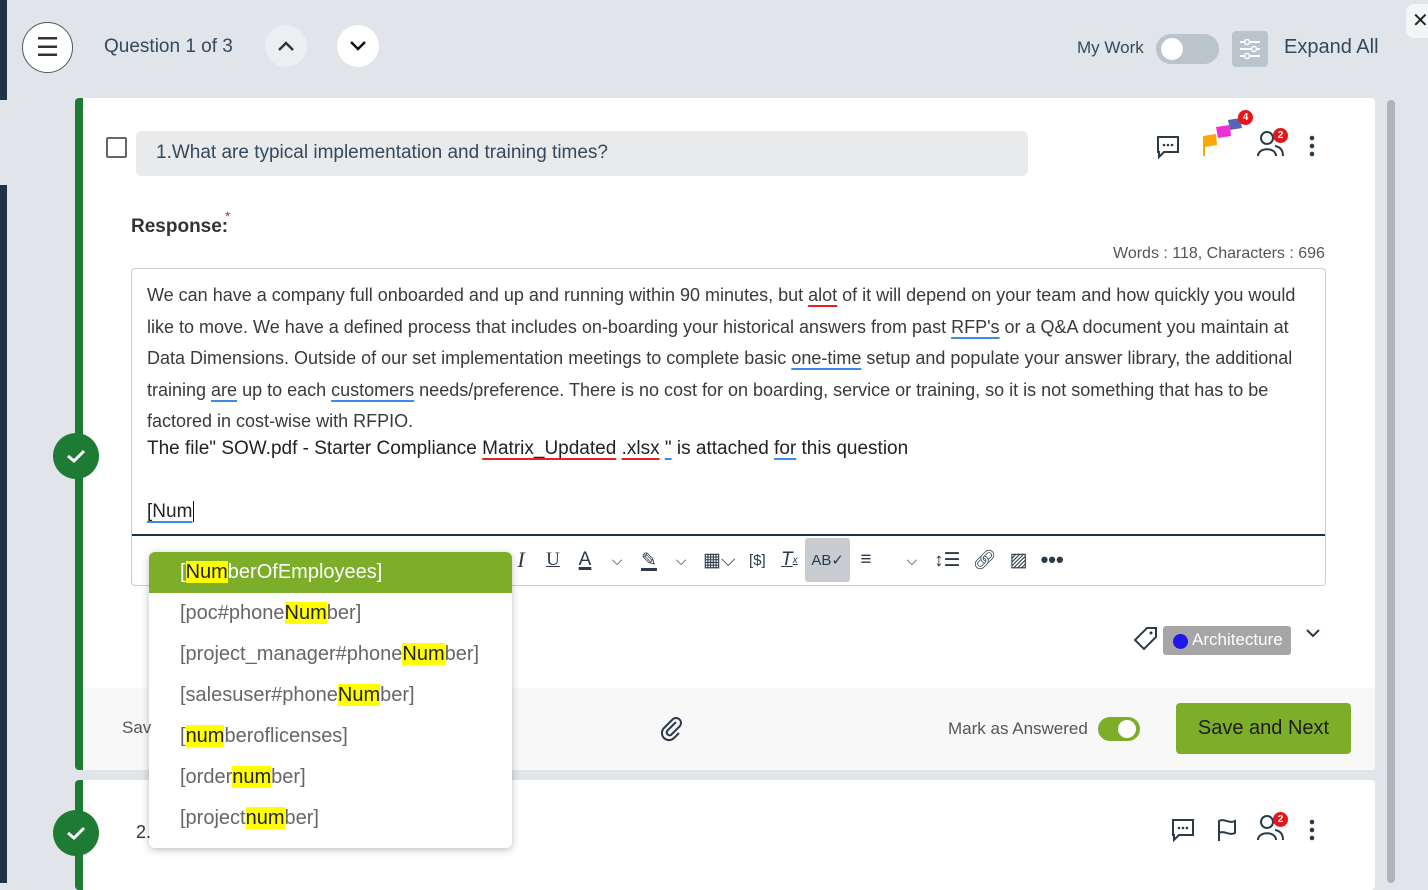 The image size is (1428, 890). I want to click on autocomplete-option: [ordernumber], so click(330, 777).